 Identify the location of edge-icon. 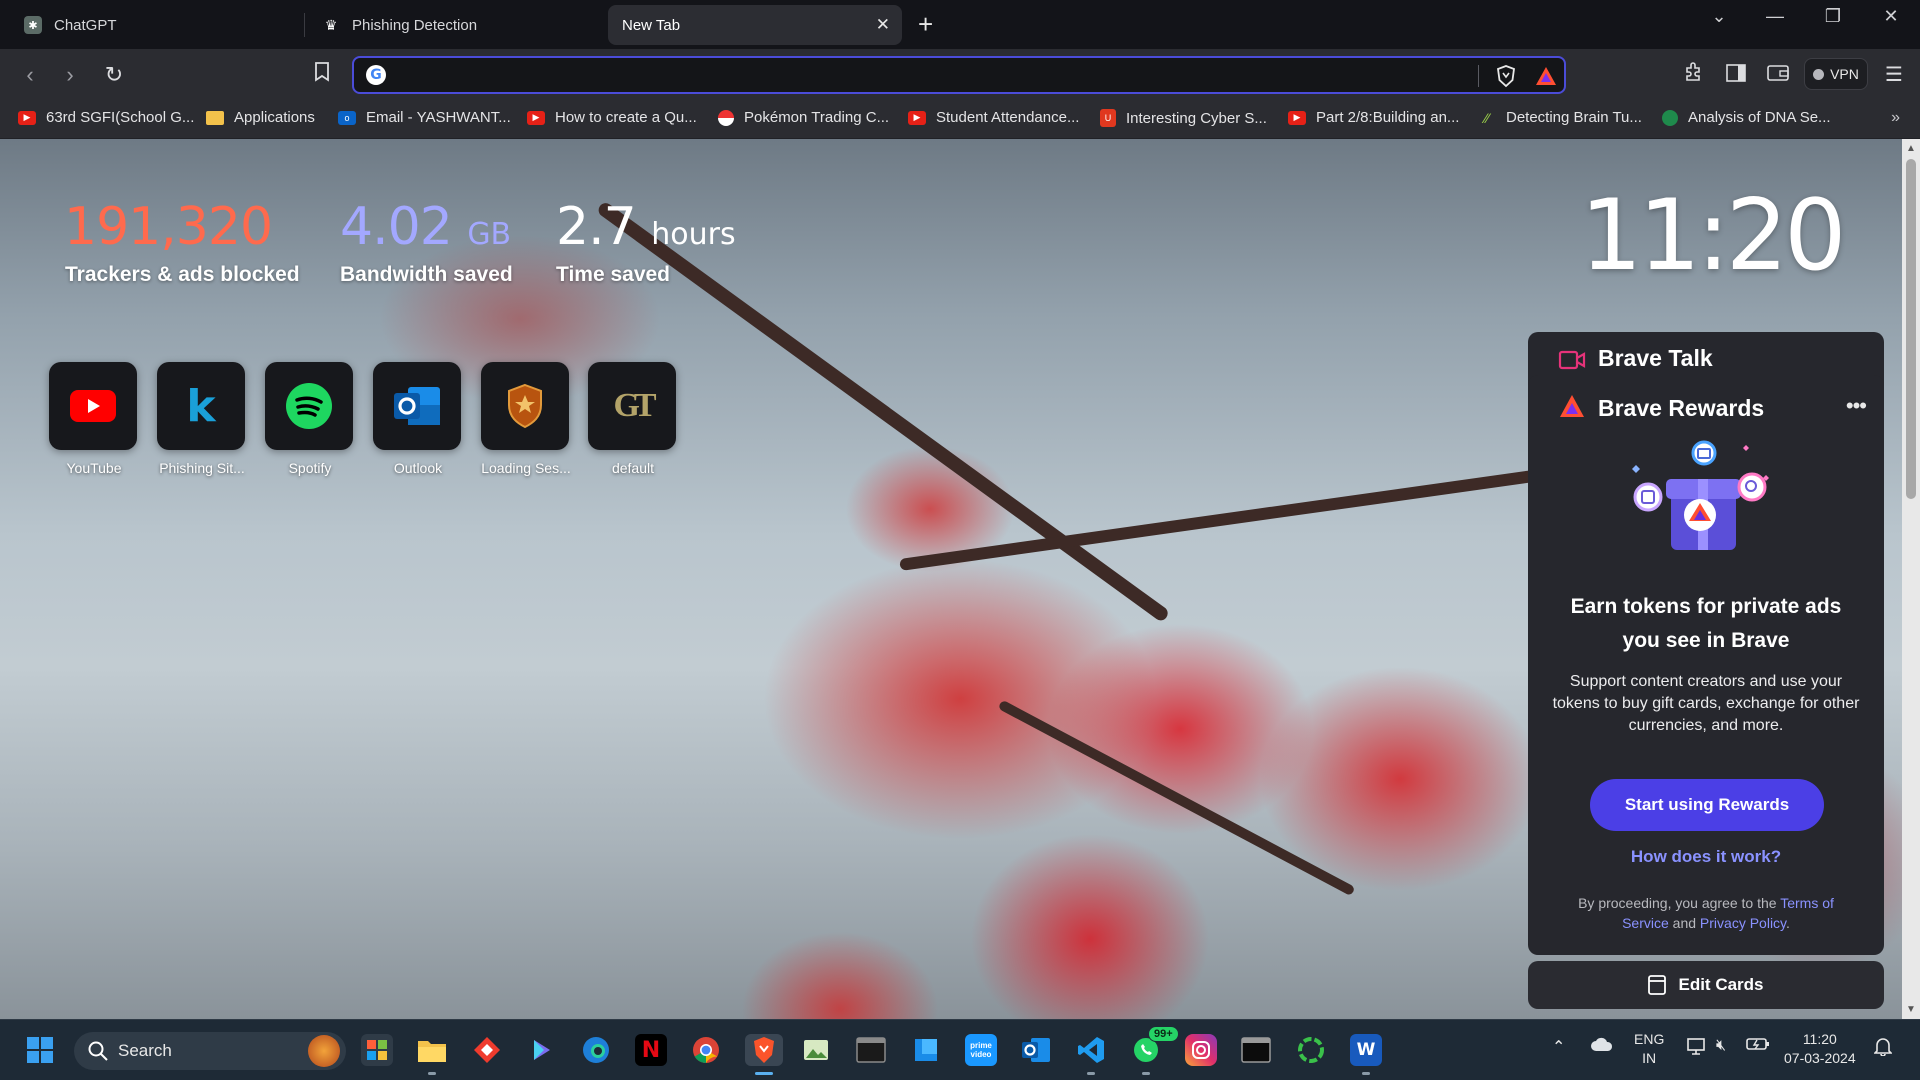
(596, 1050).